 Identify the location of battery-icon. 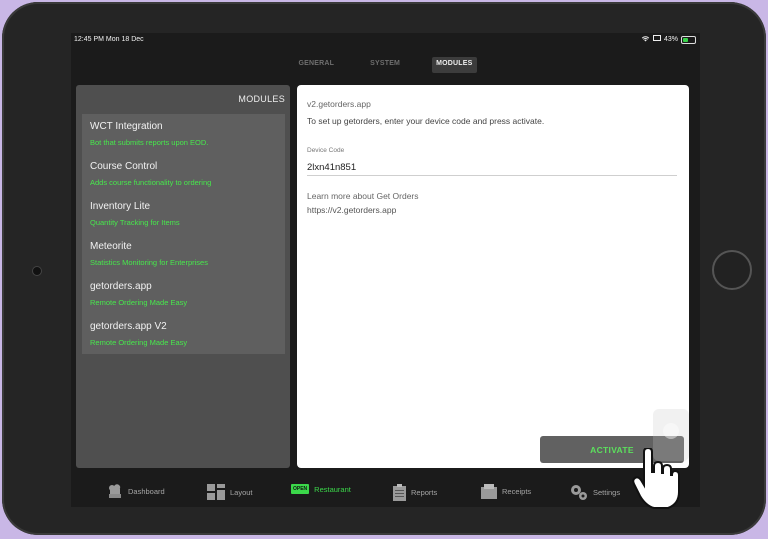
(688, 39).